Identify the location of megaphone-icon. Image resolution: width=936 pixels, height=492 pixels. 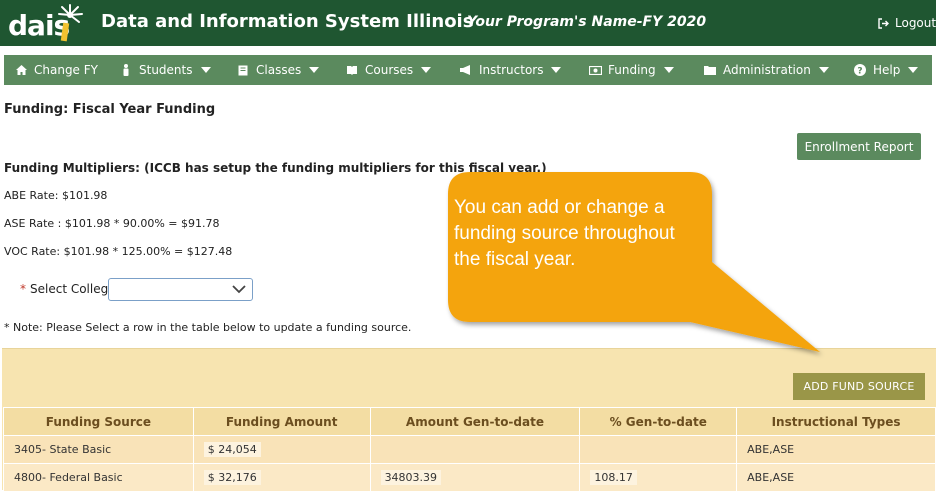
(466, 70).